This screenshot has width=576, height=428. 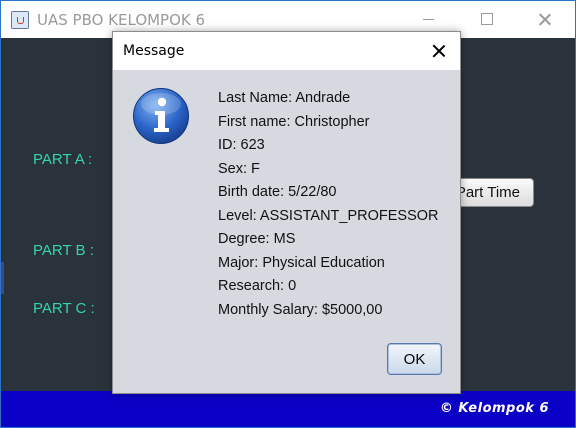 What do you see at coordinates (63, 159) in the screenshot?
I see `part-a-label: PART A :` at bounding box center [63, 159].